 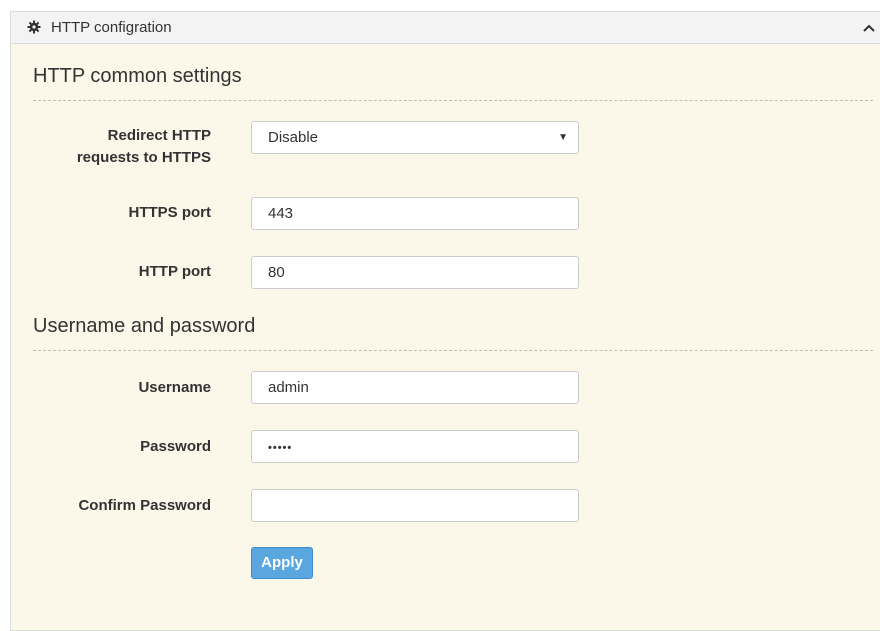 What do you see at coordinates (34, 27) in the screenshot?
I see `gear-icon` at bounding box center [34, 27].